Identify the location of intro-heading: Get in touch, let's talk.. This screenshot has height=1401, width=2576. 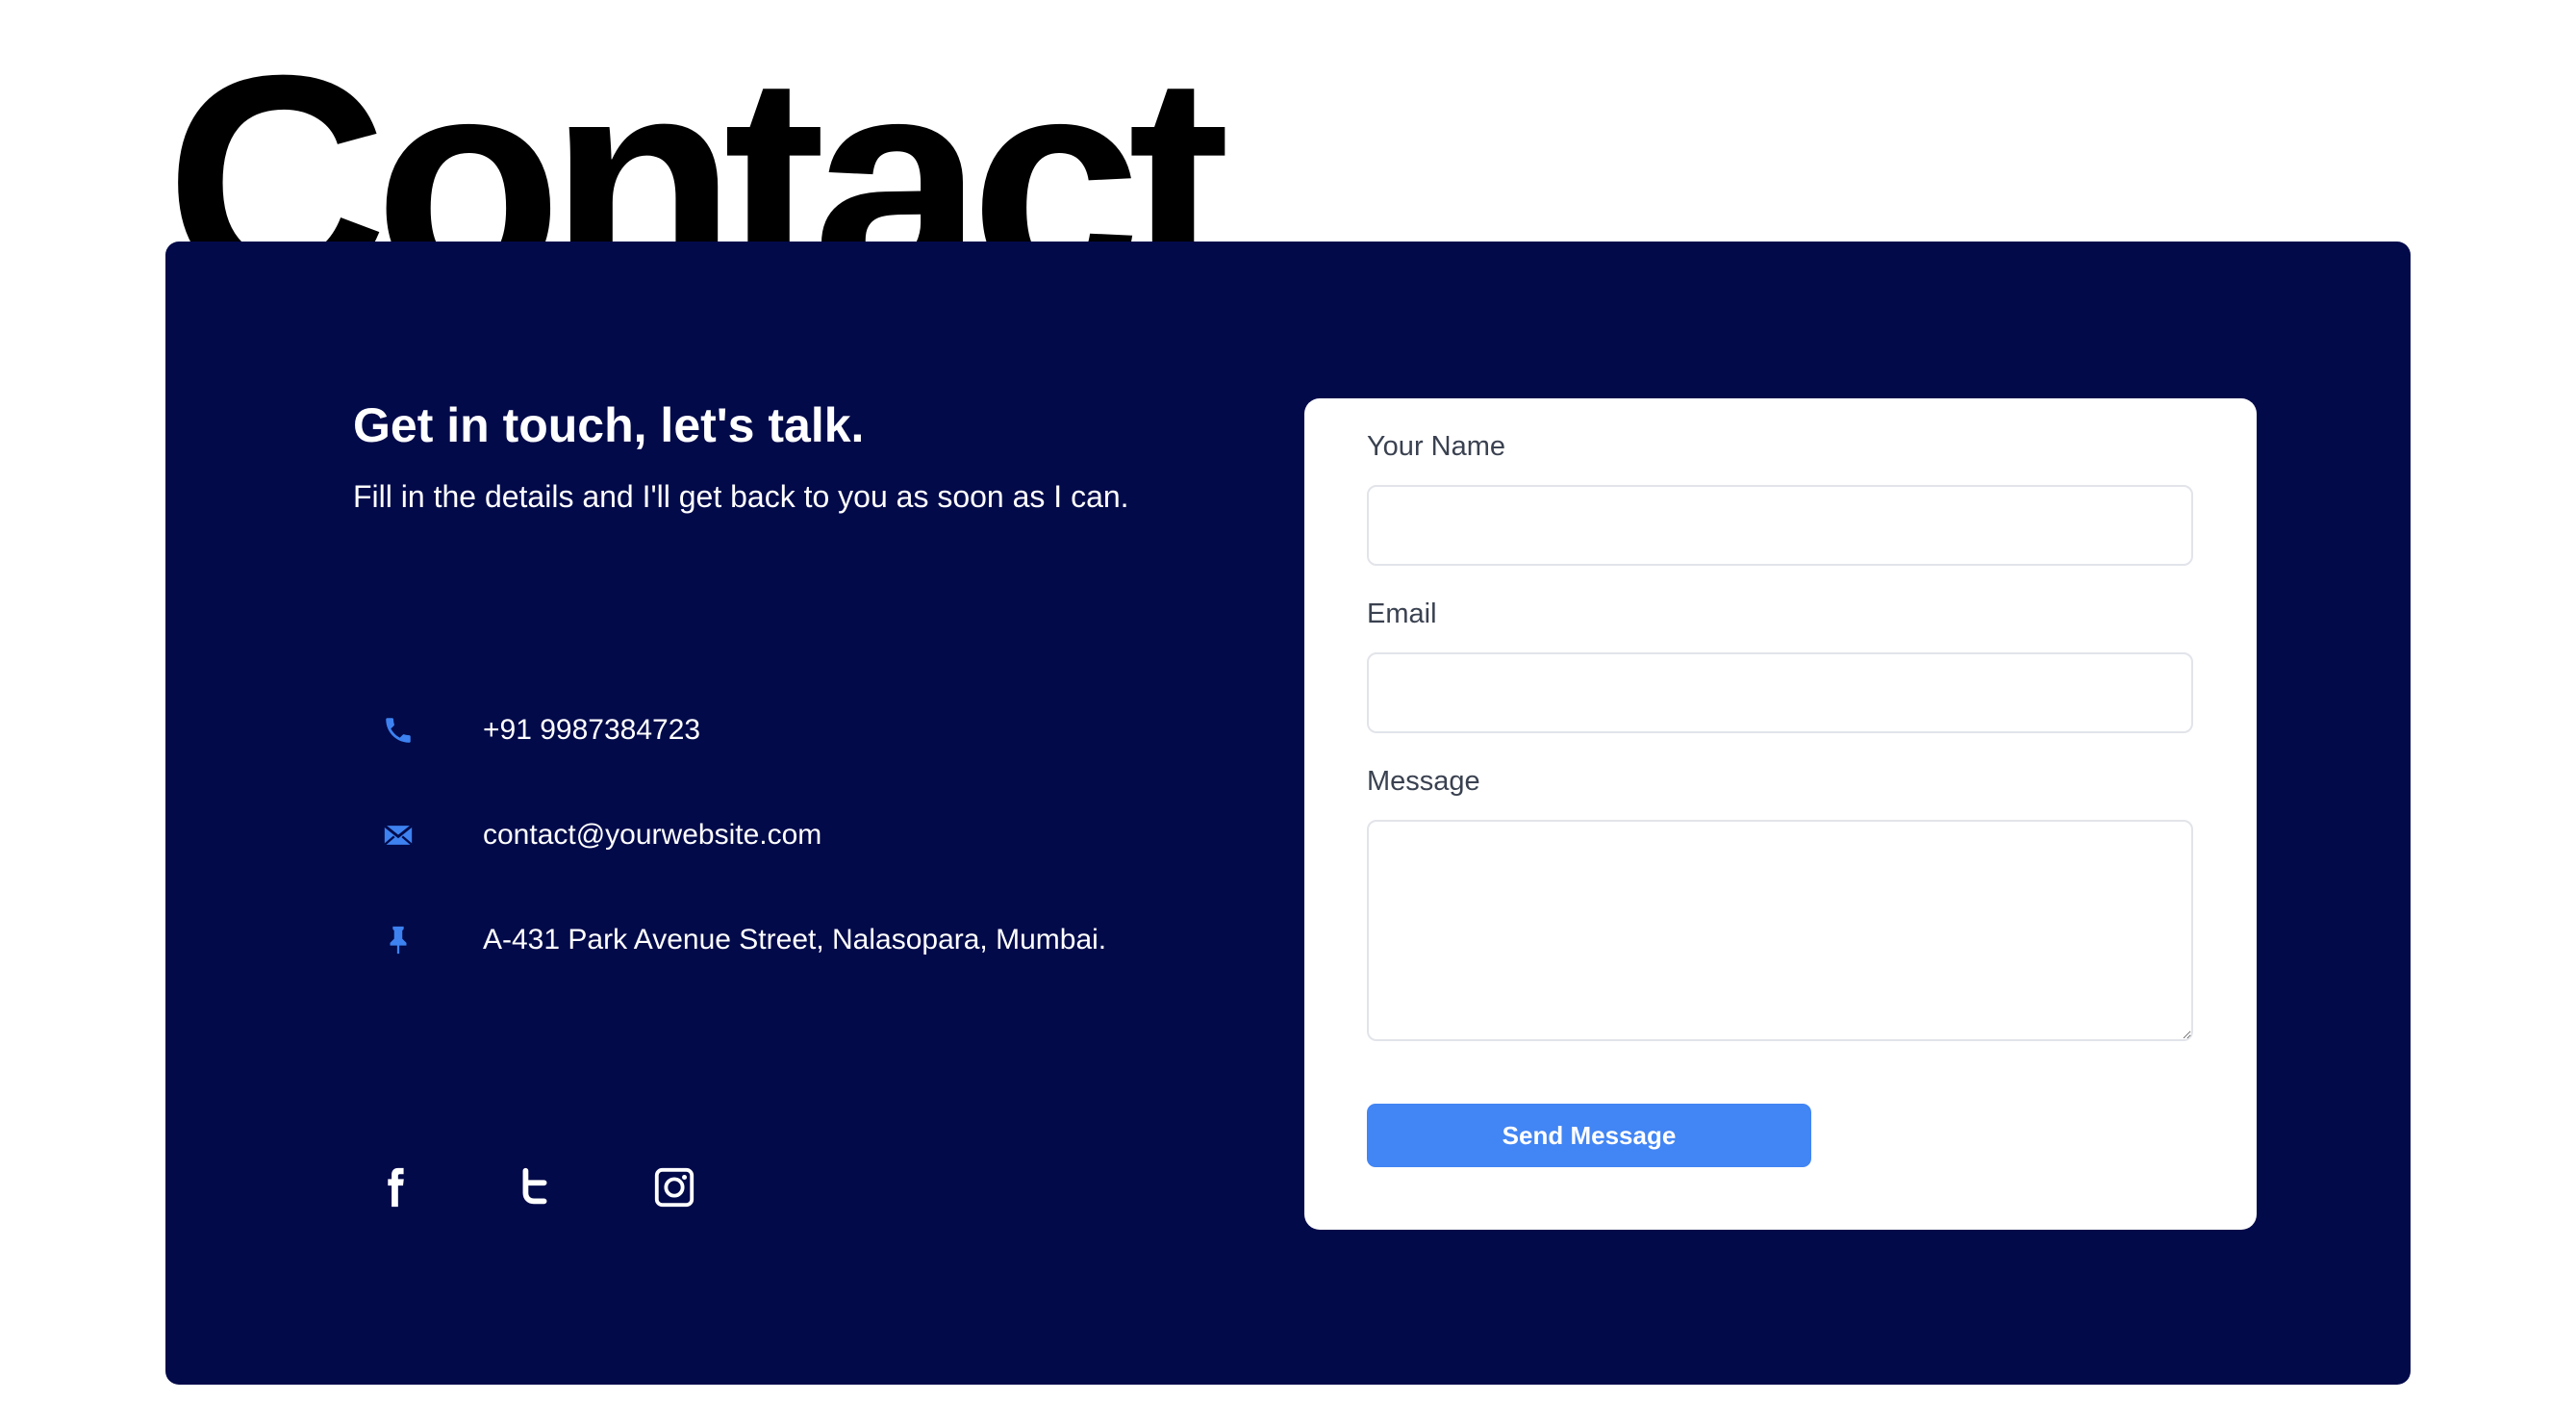
(609, 425).